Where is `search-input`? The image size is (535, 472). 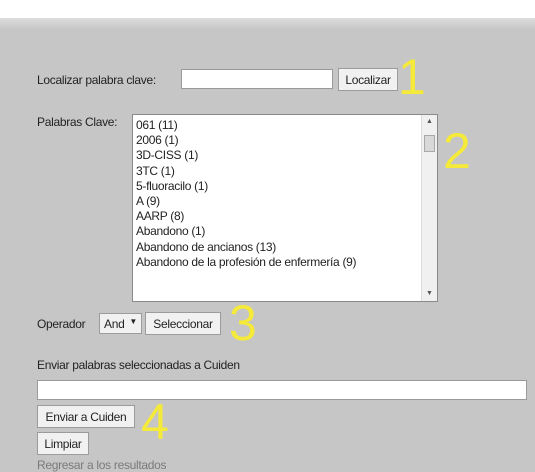
search-input is located at coordinates (257, 79).